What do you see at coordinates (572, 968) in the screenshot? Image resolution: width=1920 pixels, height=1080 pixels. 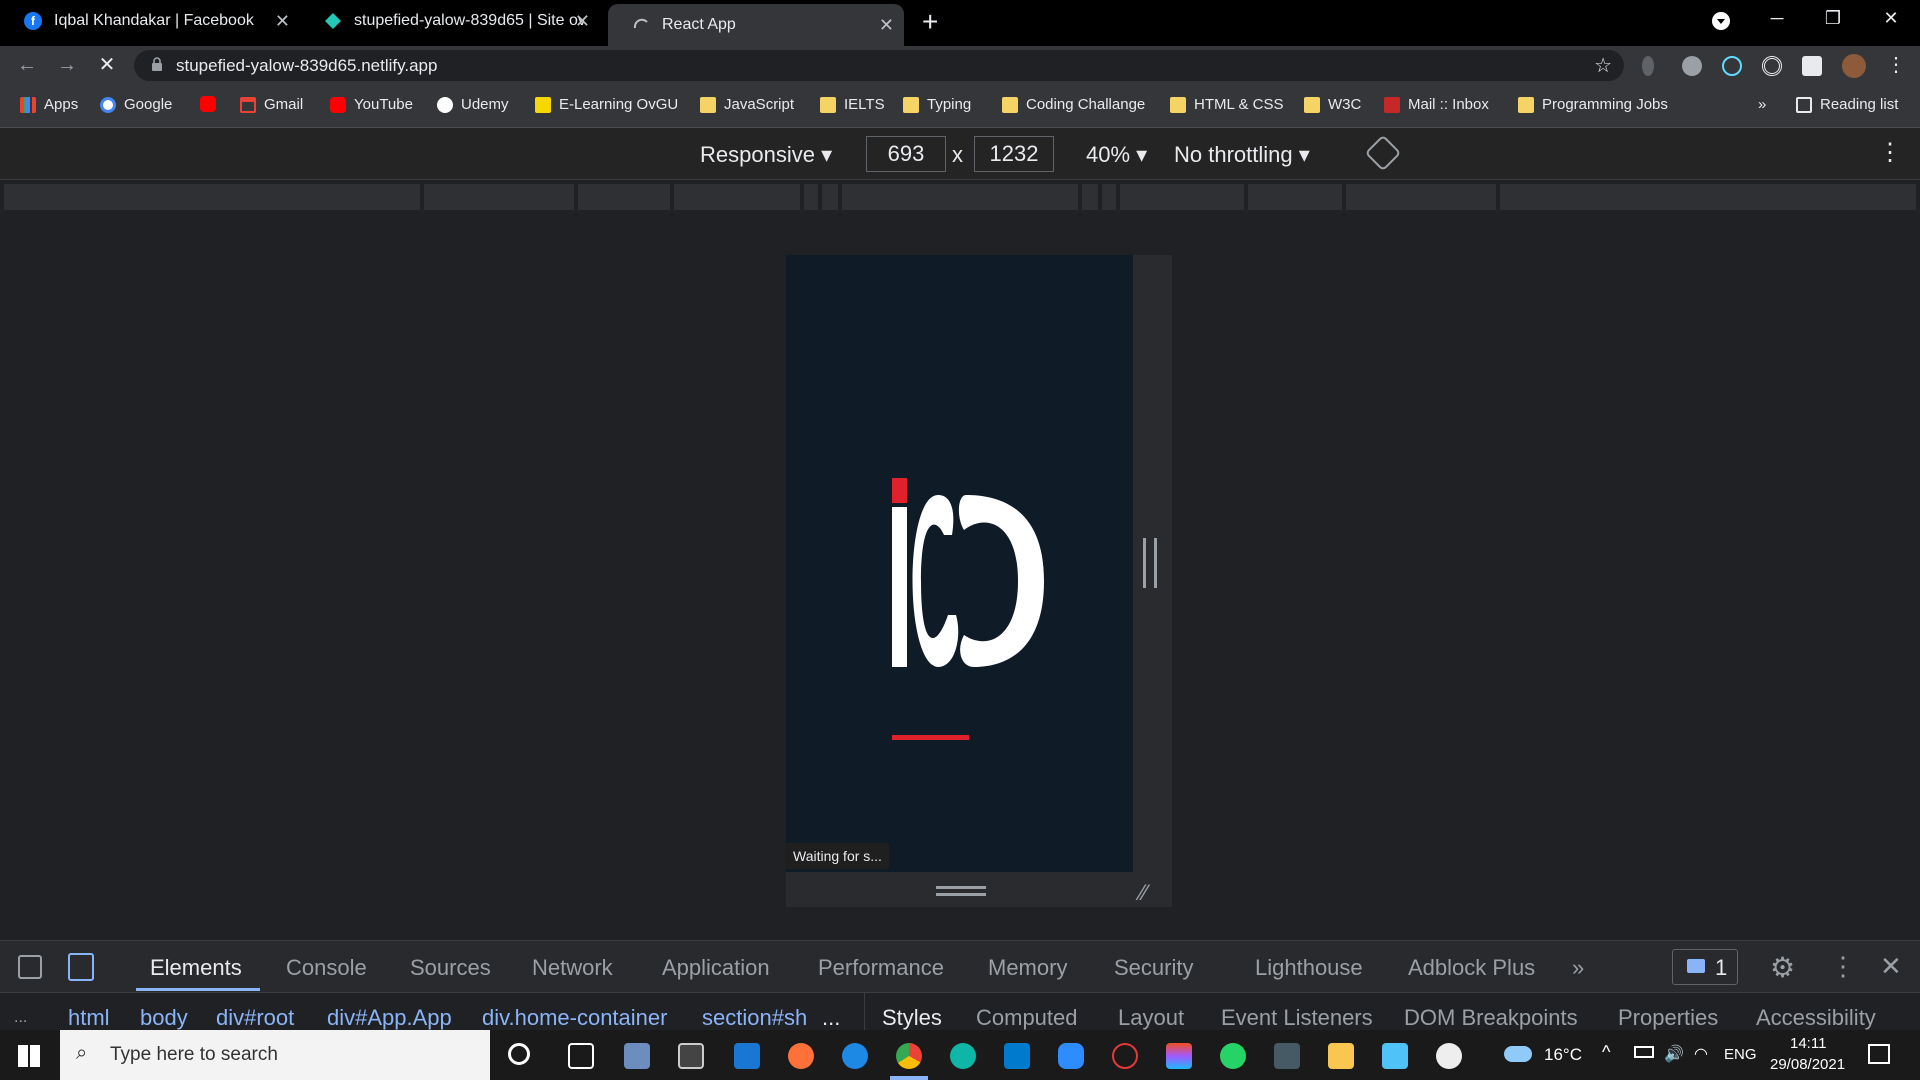 I see `tab-network: Network` at bounding box center [572, 968].